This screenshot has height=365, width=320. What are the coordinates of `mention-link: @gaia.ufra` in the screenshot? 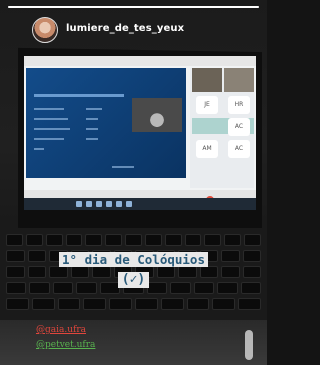 It's located at (61, 330).